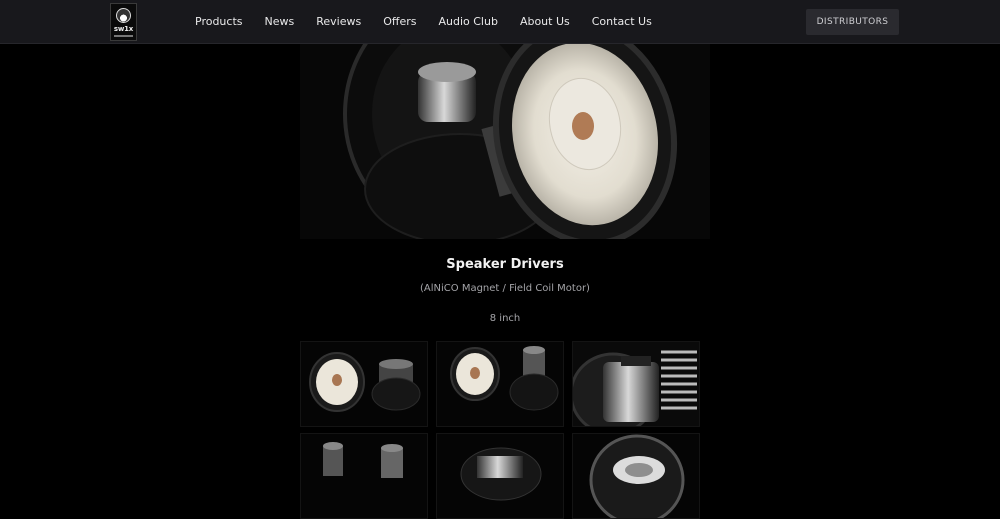  I want to click on logo-text: sw1x, so click(123, 29).